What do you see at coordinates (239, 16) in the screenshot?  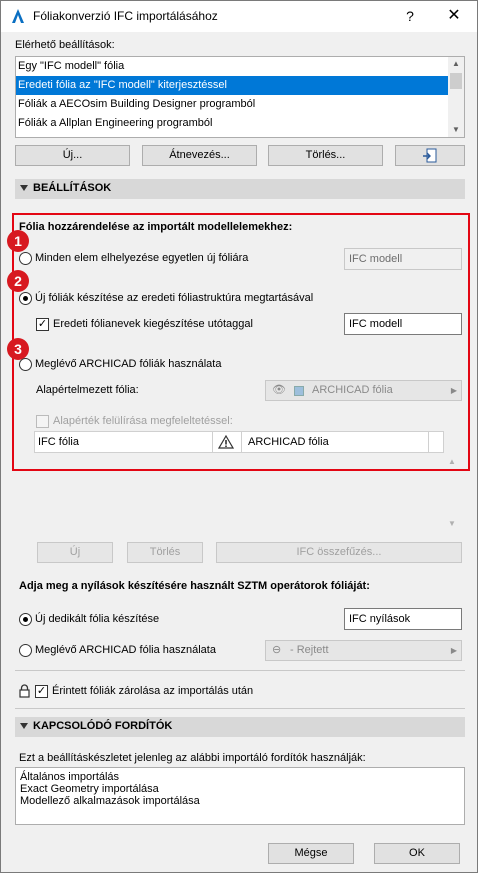 I see `title-bar: Fóliakonverzió IFC importálásához ? ✕` at bounding box center [239, 16].